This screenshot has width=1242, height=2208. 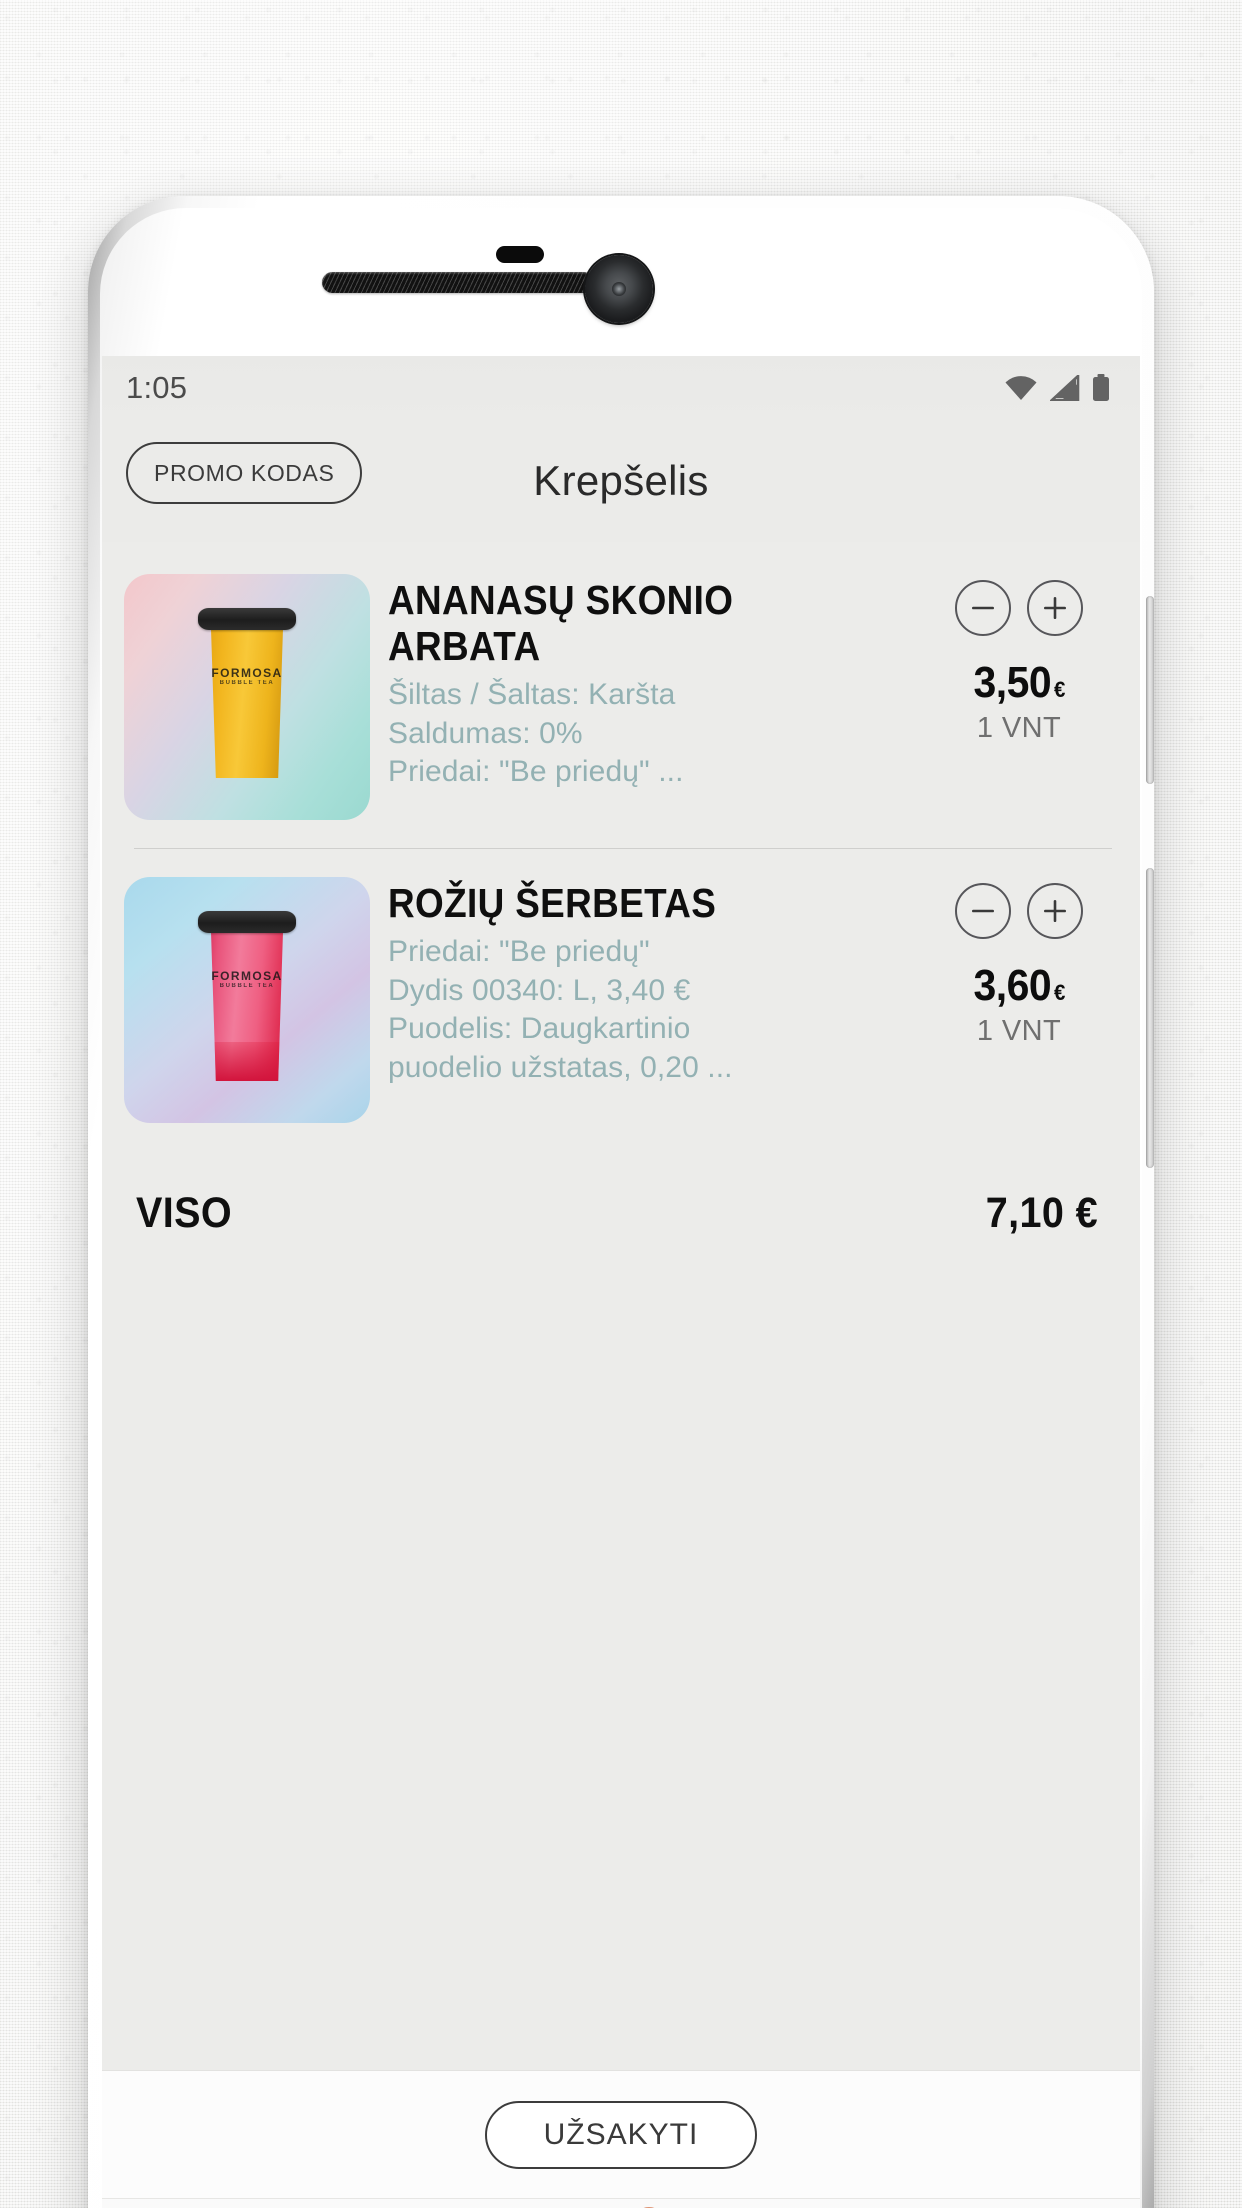 I want to click on product-quantity-price: 3,50 € 1 VNT, so click(x=1019, y=659).